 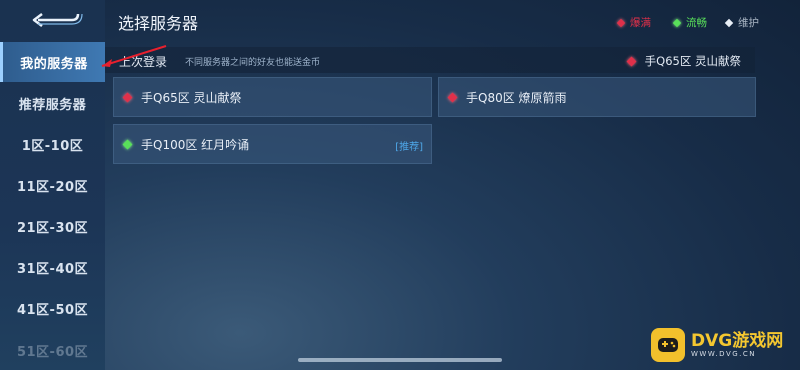 I want to click on legend-maintenance: 维护, so click(x=741, y=22).